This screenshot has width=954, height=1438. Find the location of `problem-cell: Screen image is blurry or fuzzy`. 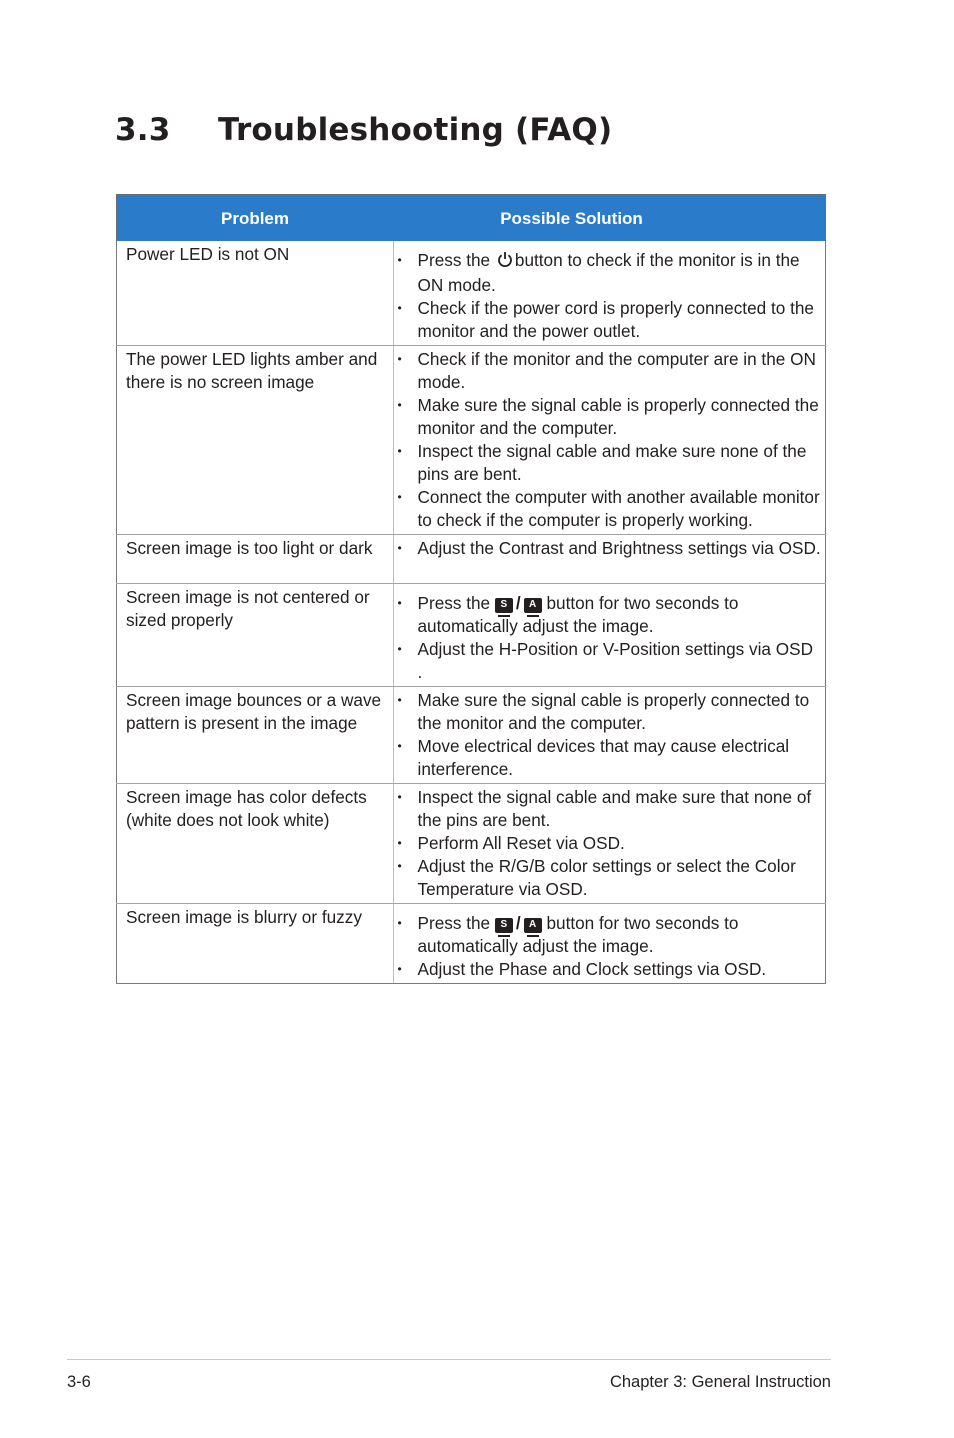

problem-cell: Screen image is blurry or fuzzy is located at coordinates (255, 943).